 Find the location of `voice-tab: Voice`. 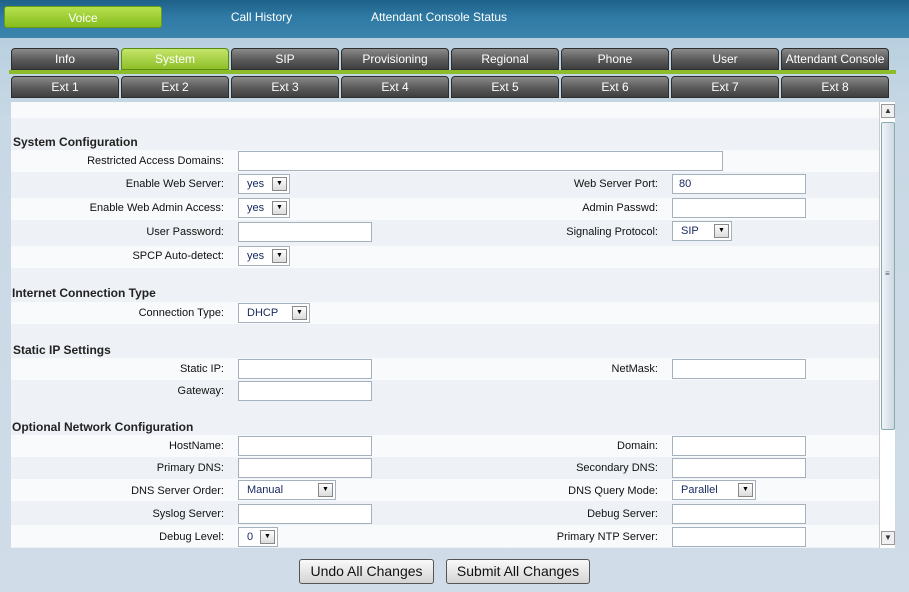

voice-tab: Voice is located at coordinates (83, 17).